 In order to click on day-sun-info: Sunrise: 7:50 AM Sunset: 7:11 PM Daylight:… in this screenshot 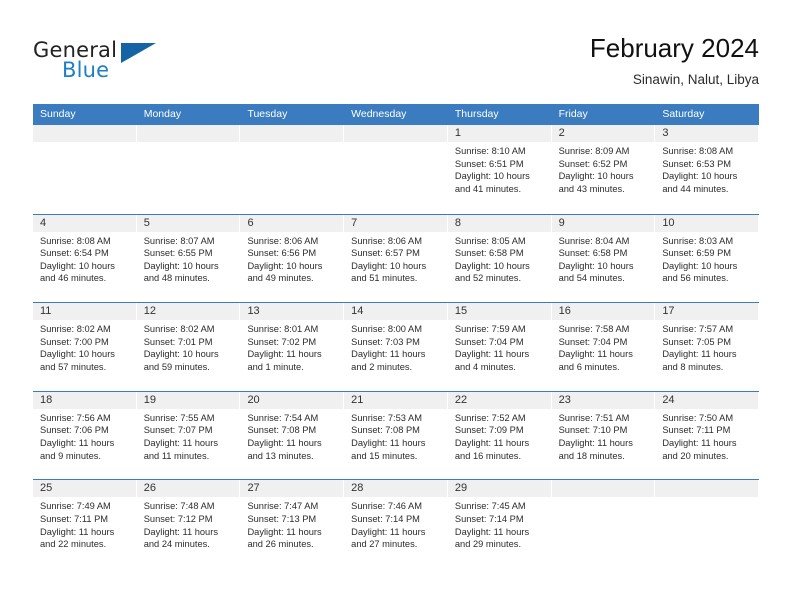, I will do `click(706, 435)`.